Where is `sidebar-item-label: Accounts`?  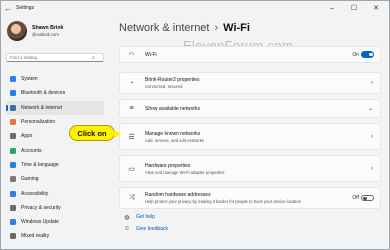
sidebar-item-label: Accounts is located at coordinates (31, 150).